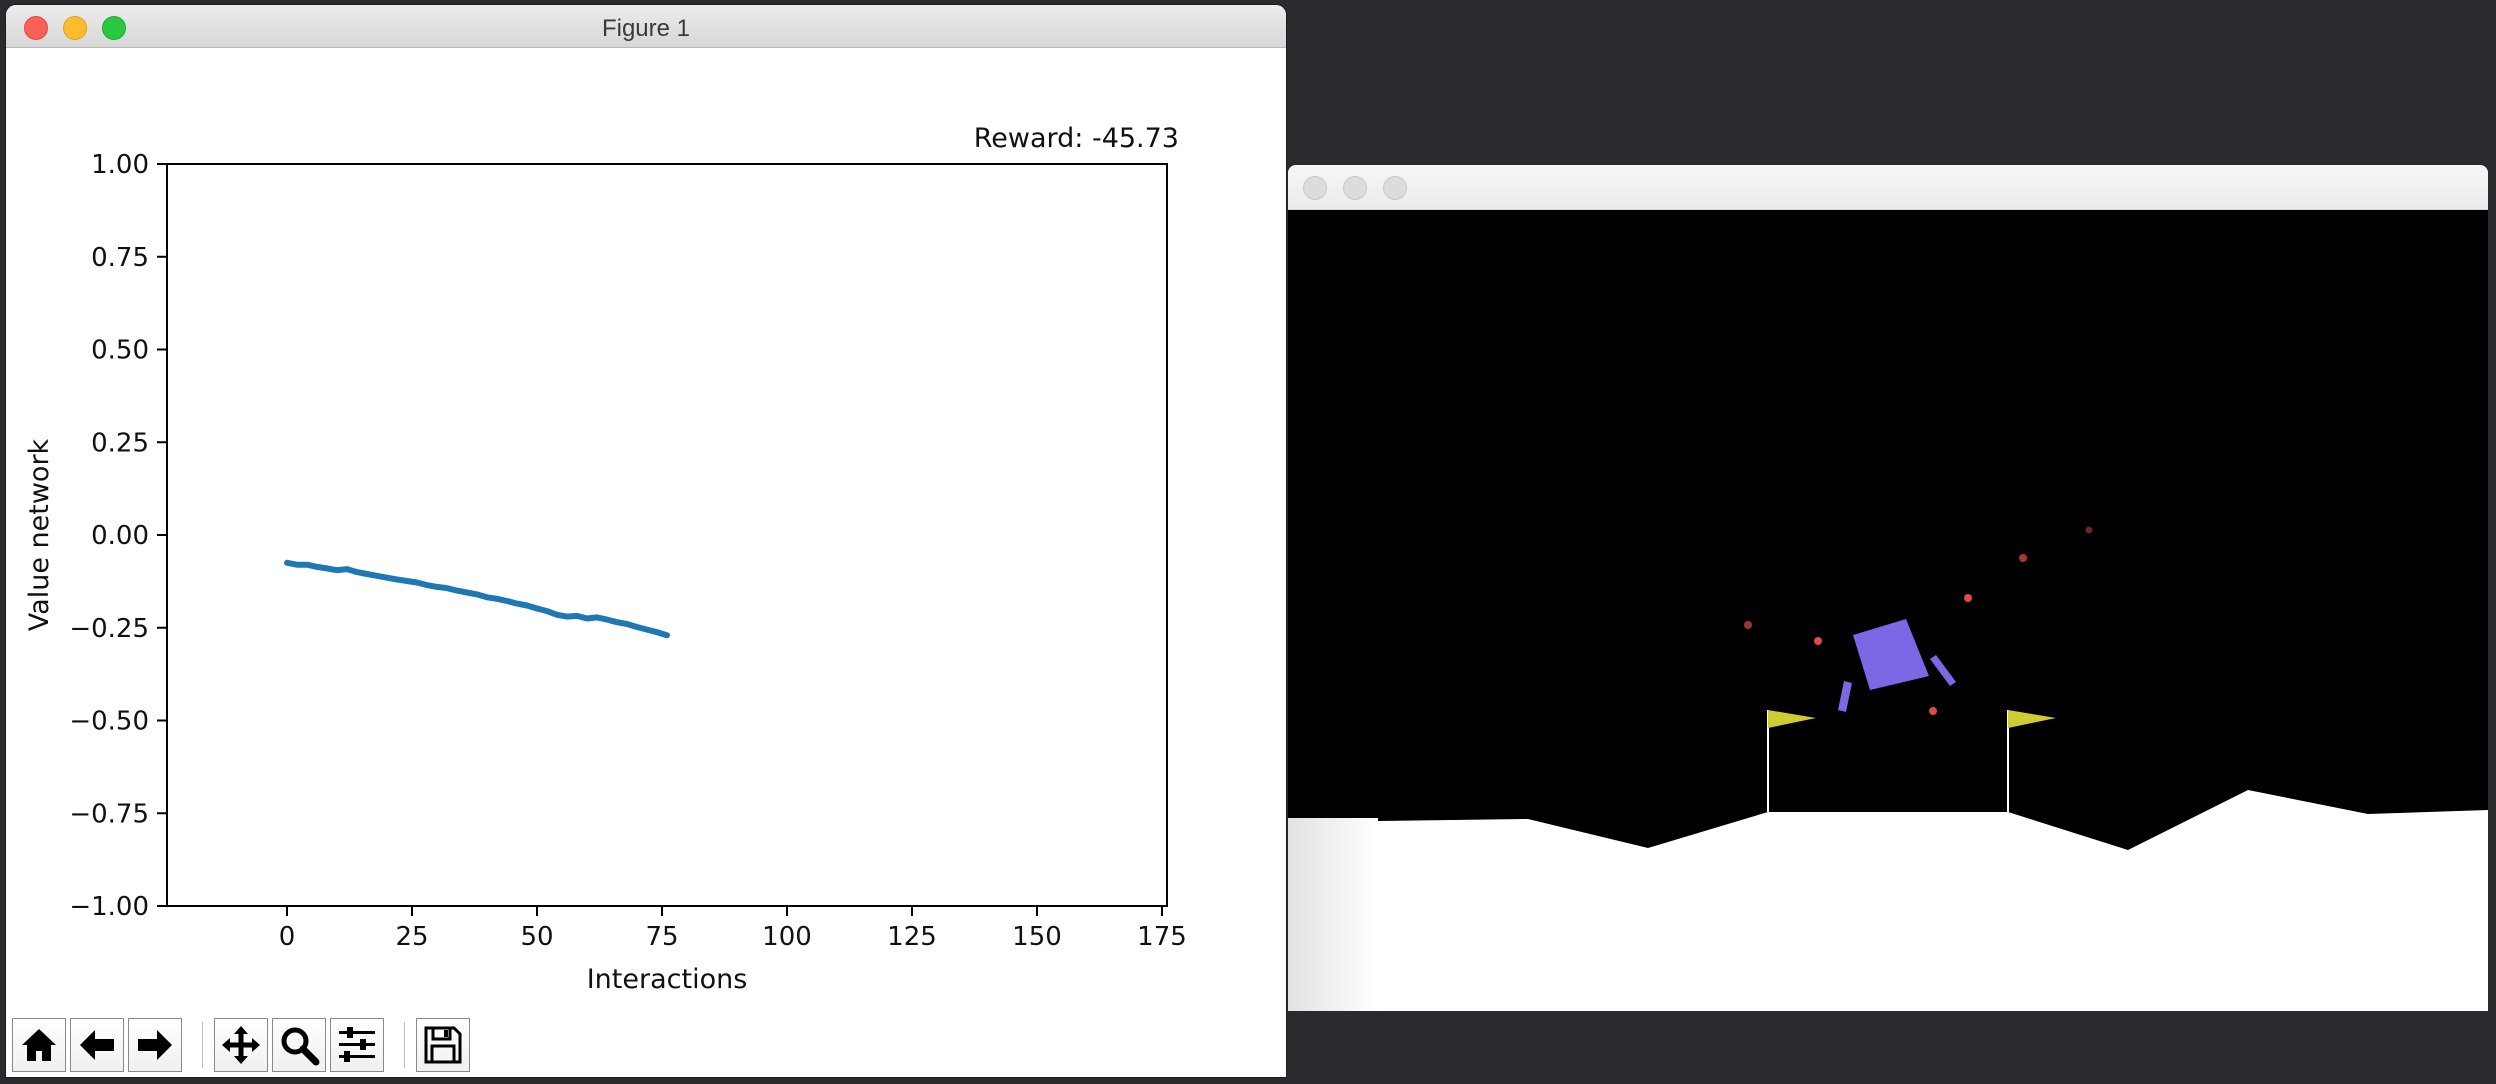  Describe the element at coordinates (1355, 188) in the screenshot. I see `window-minimize-button` at that location.